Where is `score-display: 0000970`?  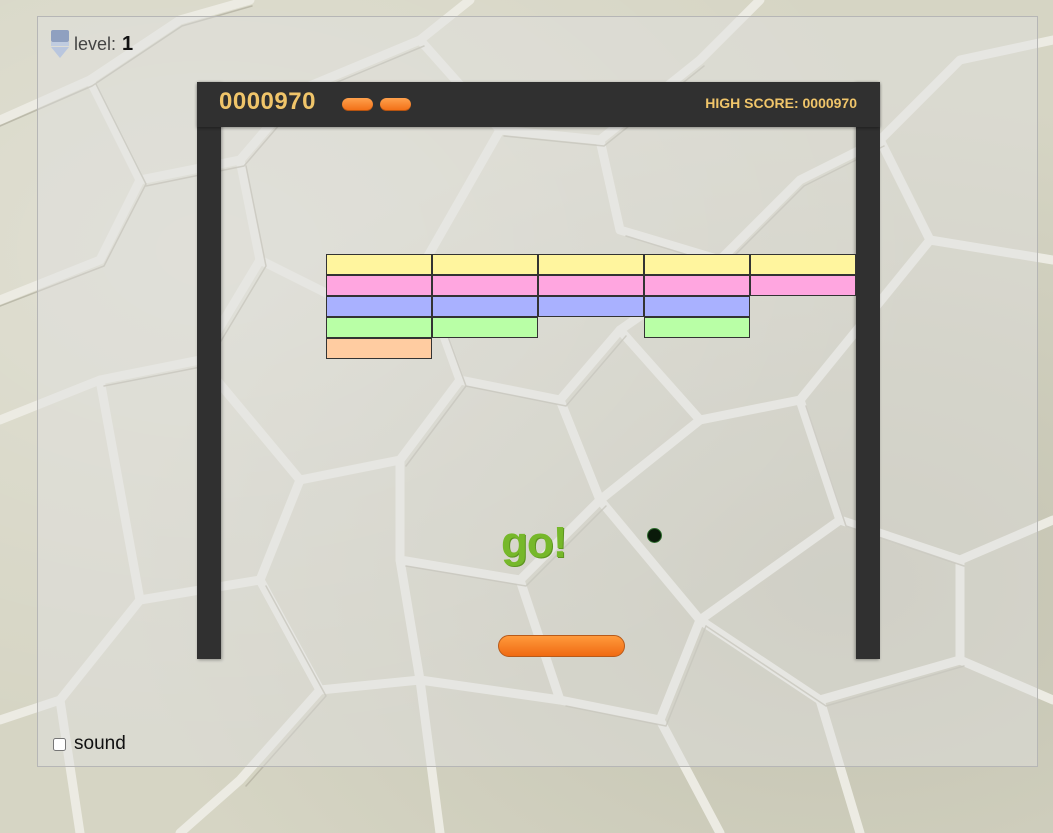 score-display: 0000970 is located at coordinates (267, 101).